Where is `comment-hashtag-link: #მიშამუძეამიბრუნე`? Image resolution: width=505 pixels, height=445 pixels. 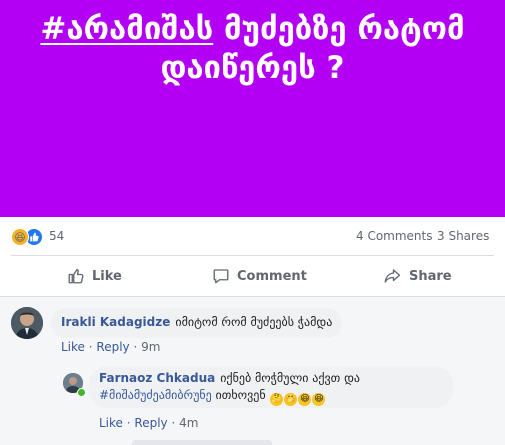 comment-hashtag-link: #მიშამუძეამიბრუნე is located at coordinates (155, 395).